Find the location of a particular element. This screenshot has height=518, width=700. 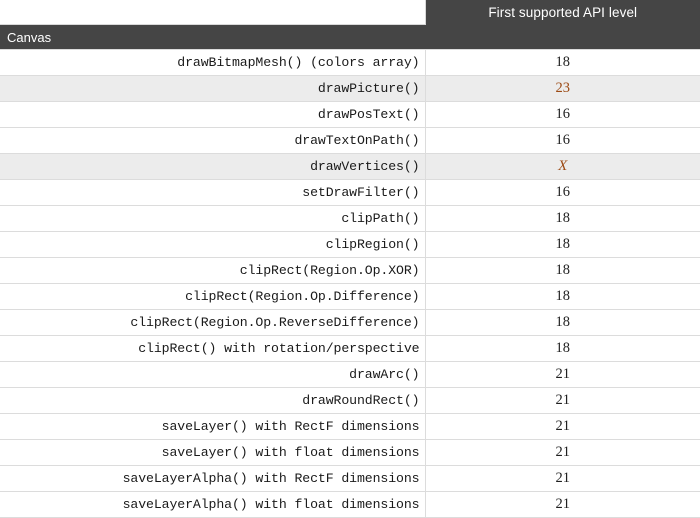

table-row: setDrawFilter() 16 is located at coordinates (350, 192).